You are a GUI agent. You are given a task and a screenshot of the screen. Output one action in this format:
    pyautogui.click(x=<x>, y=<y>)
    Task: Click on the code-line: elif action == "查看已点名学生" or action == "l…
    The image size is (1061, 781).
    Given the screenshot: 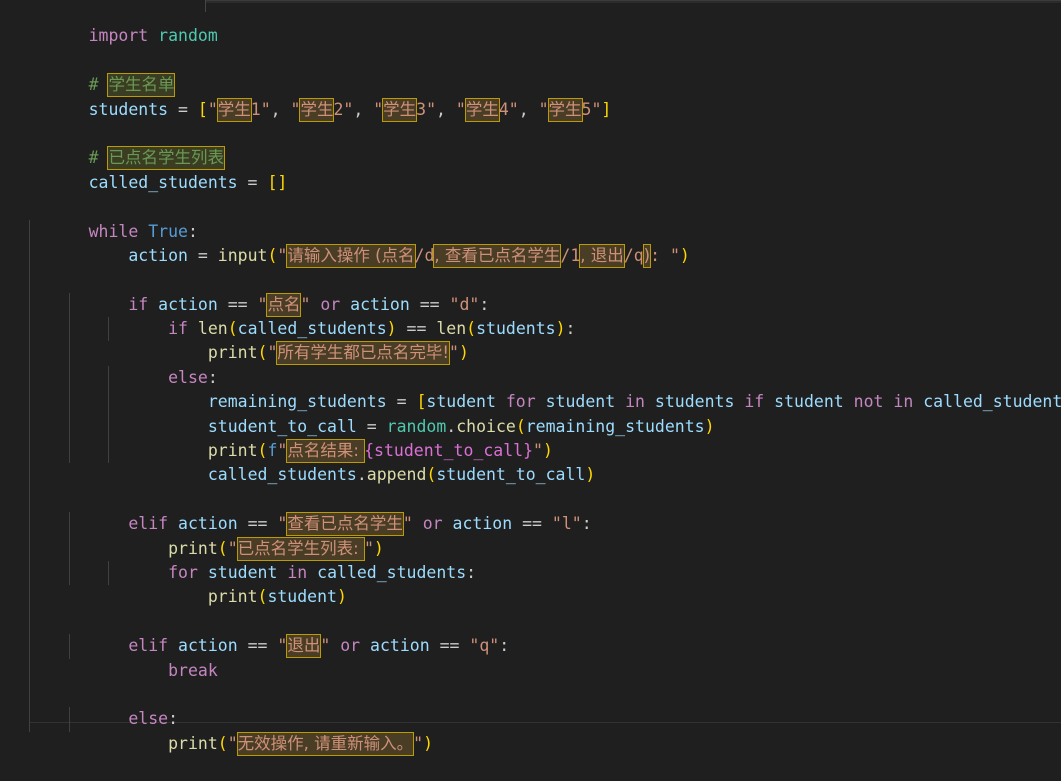 What is the action you would take?
    pyautogui.click(x=530, y=512)
    